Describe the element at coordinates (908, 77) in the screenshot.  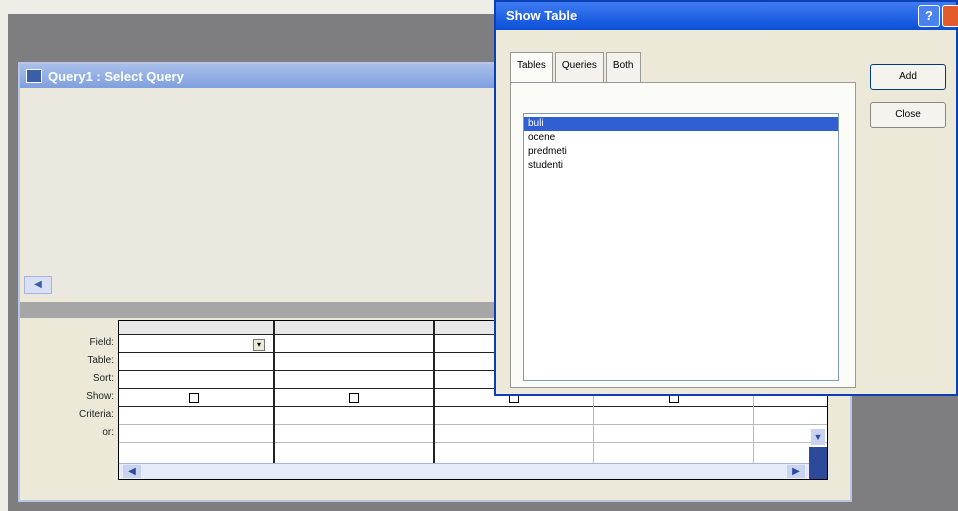
I see `add-button: Add` at that location.